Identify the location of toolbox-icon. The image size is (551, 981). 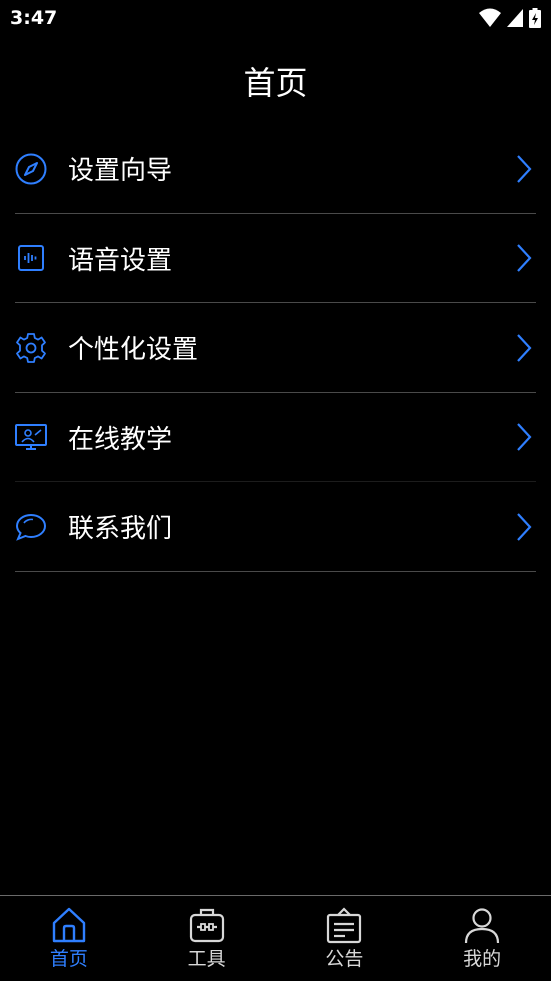
(206, 925).